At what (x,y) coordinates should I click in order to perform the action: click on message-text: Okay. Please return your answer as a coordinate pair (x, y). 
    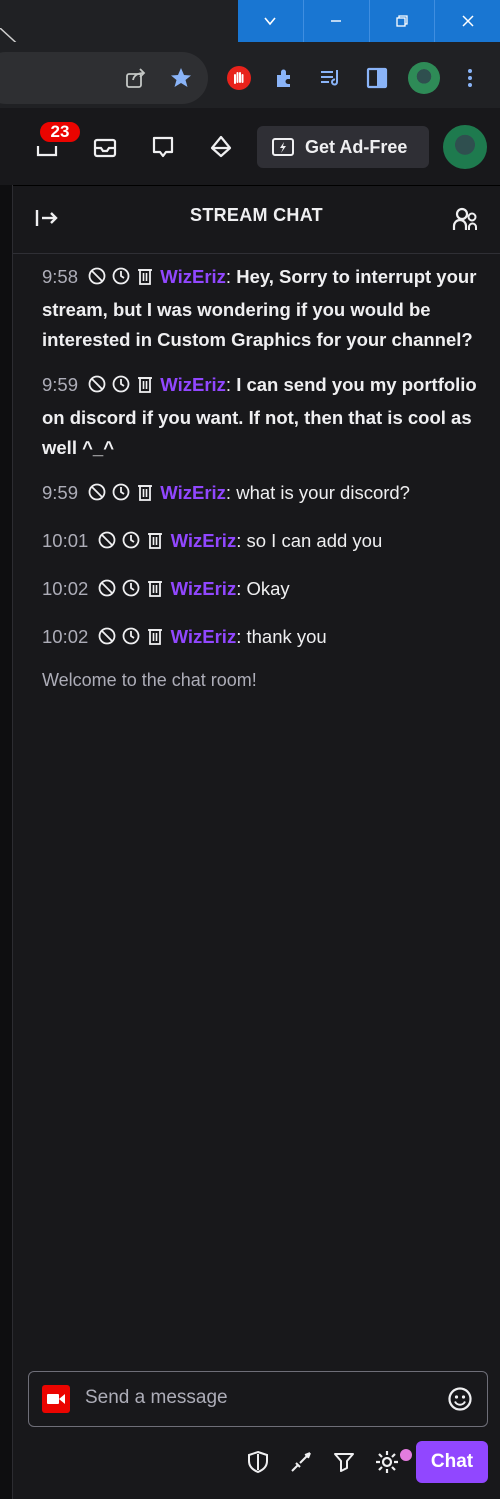
    Looking at the image, I should click on (268, 588).